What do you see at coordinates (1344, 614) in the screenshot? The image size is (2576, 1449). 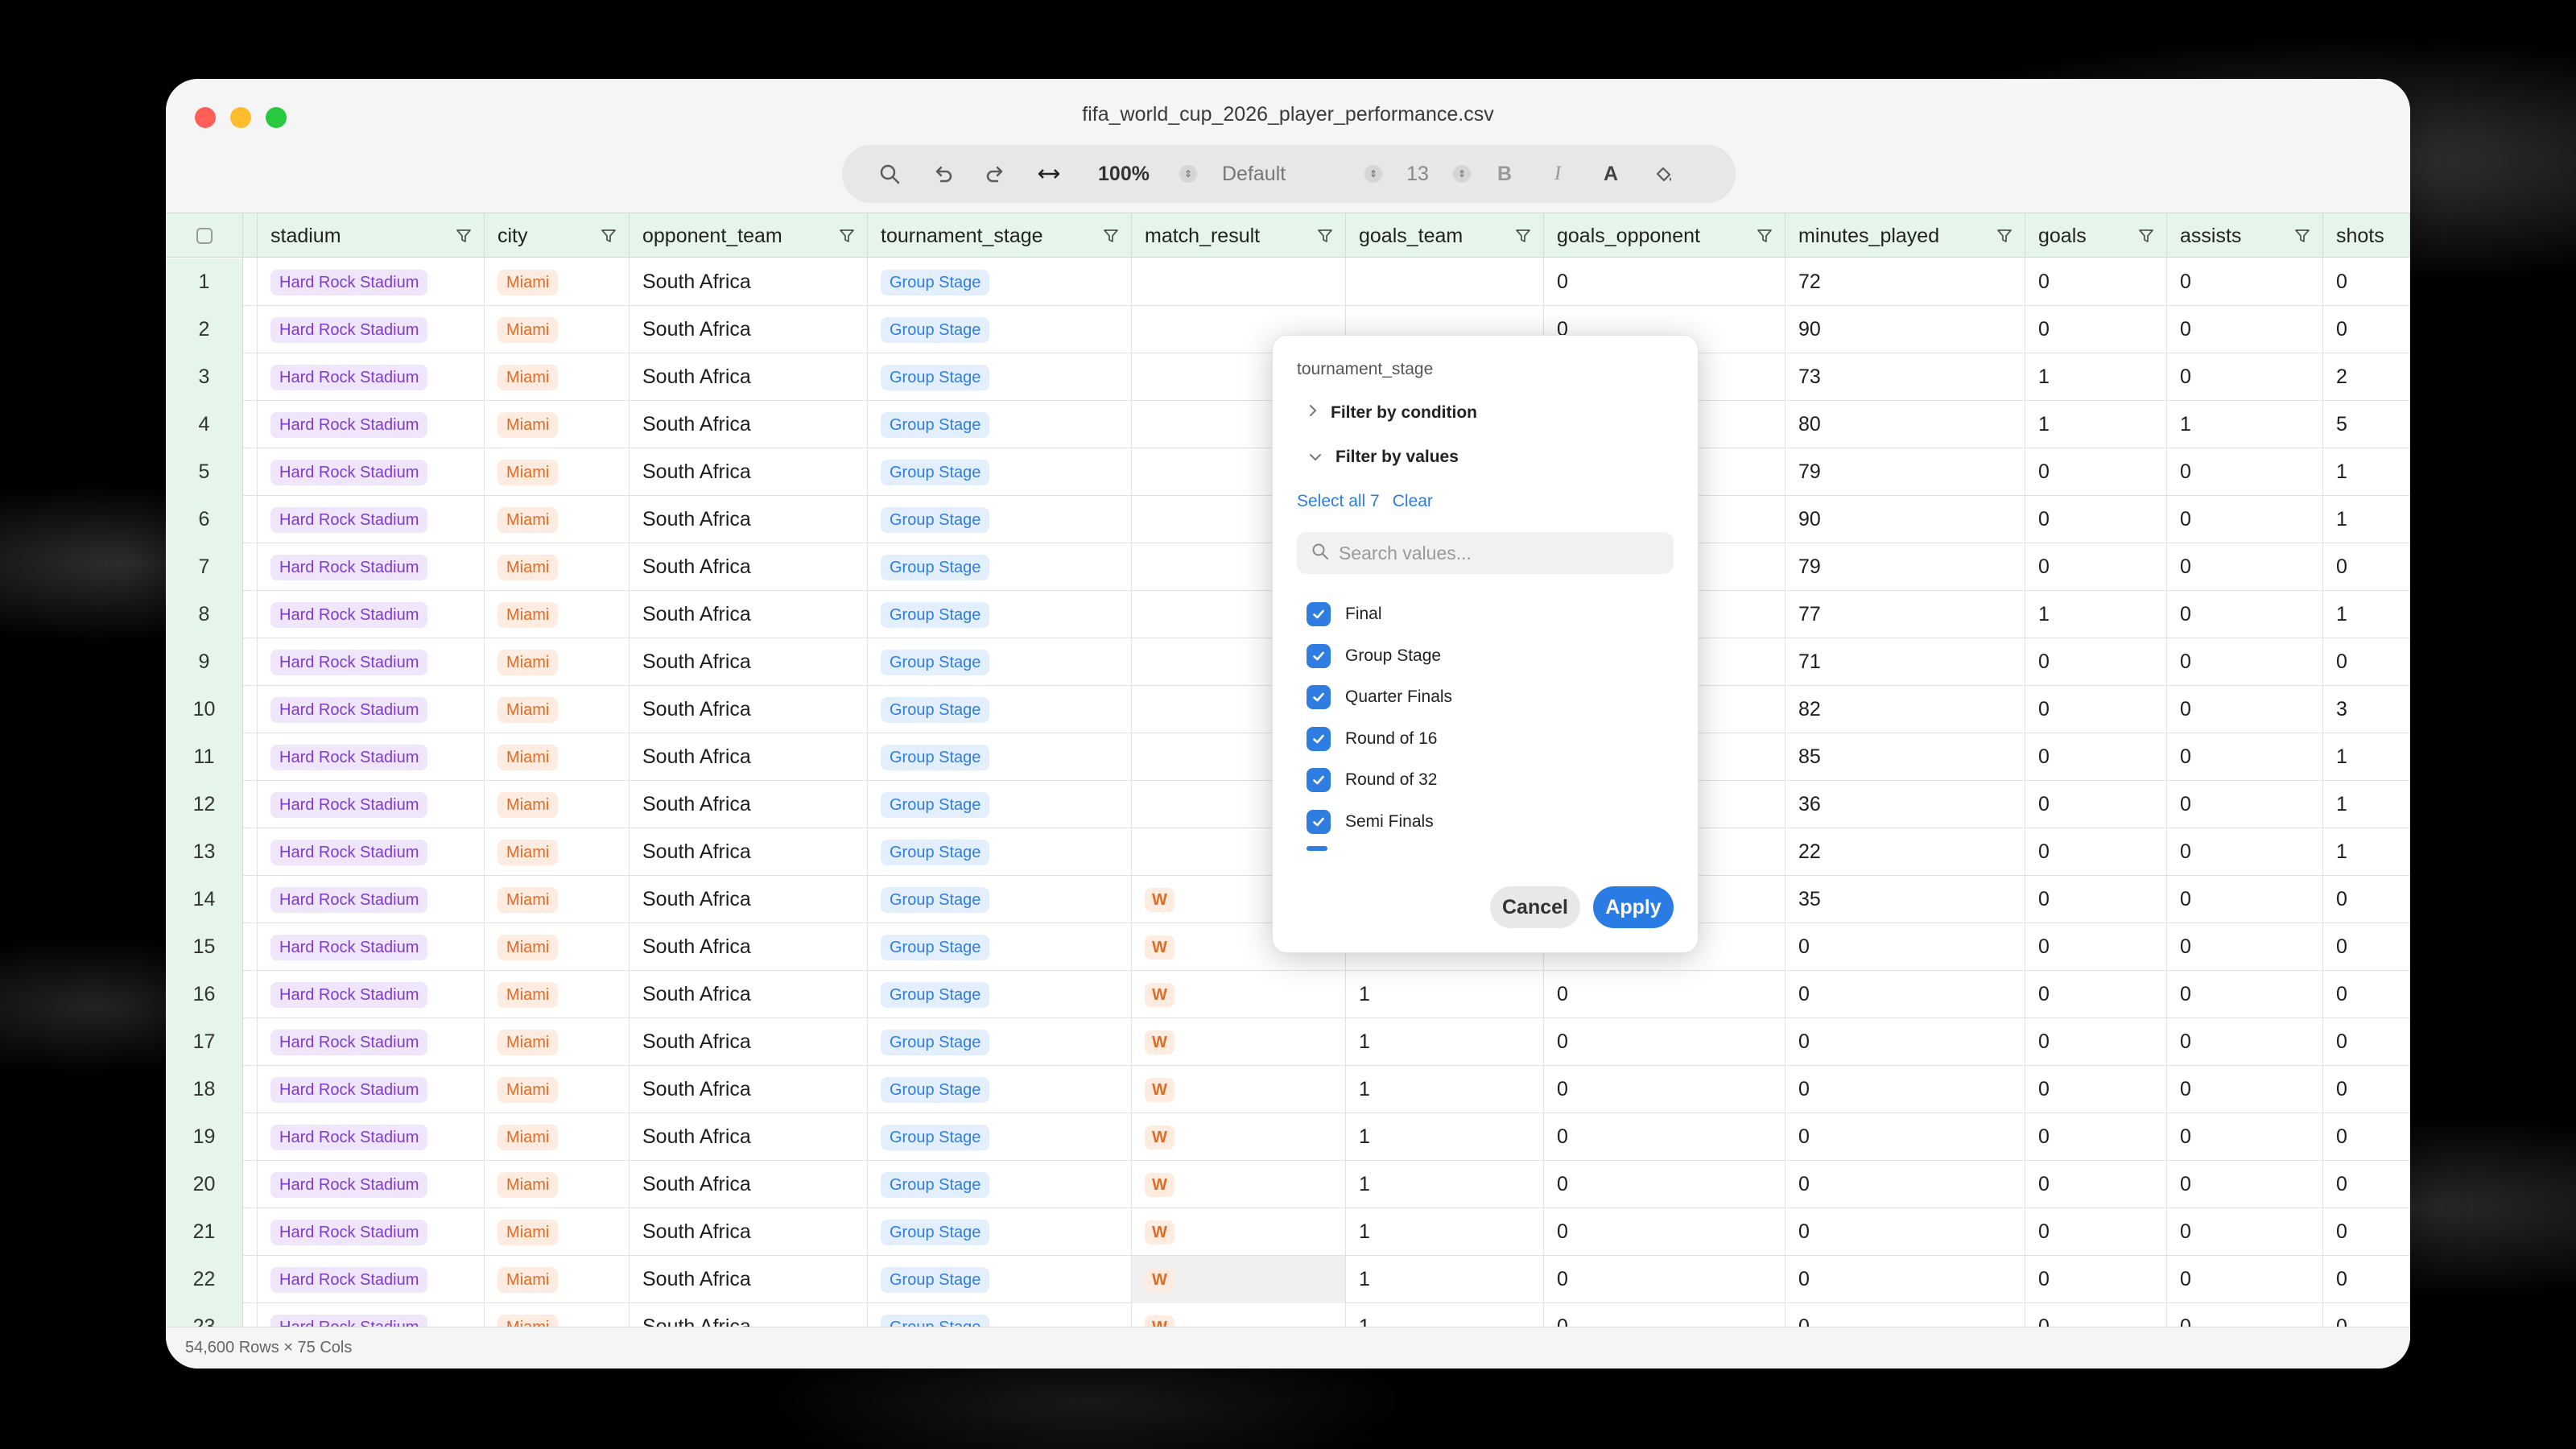 I see `filter-value-option: Final` at bounding box center [1344, 614].